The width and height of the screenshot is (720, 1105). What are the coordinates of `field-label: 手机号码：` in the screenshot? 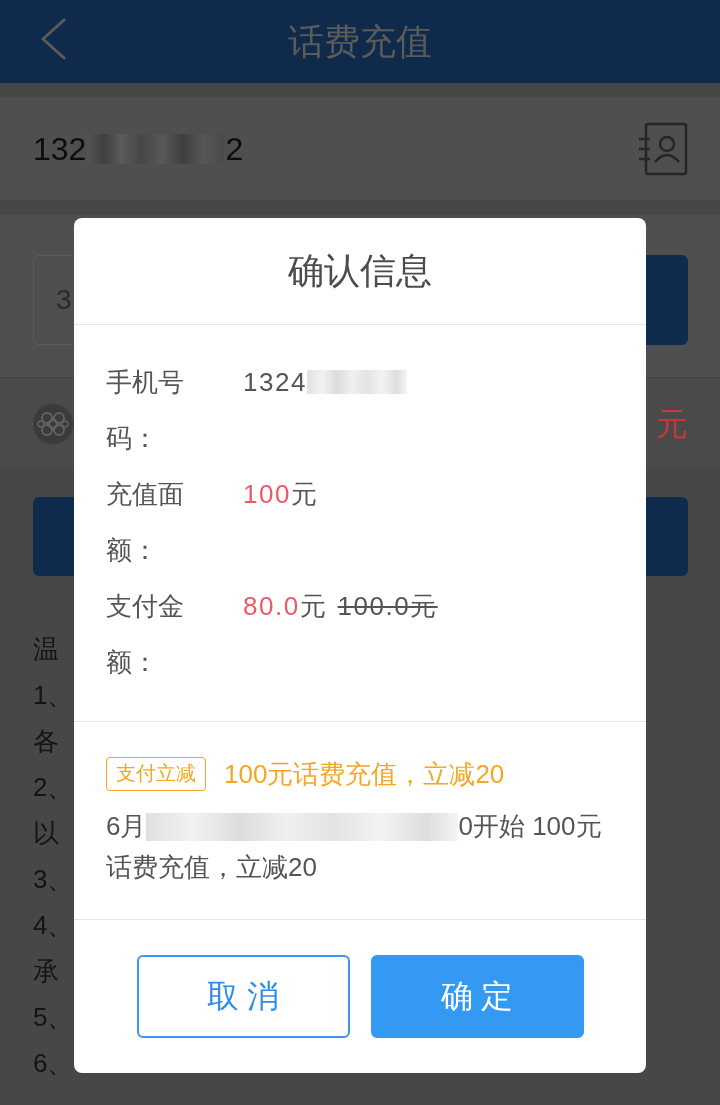 It's located at (145, 410).